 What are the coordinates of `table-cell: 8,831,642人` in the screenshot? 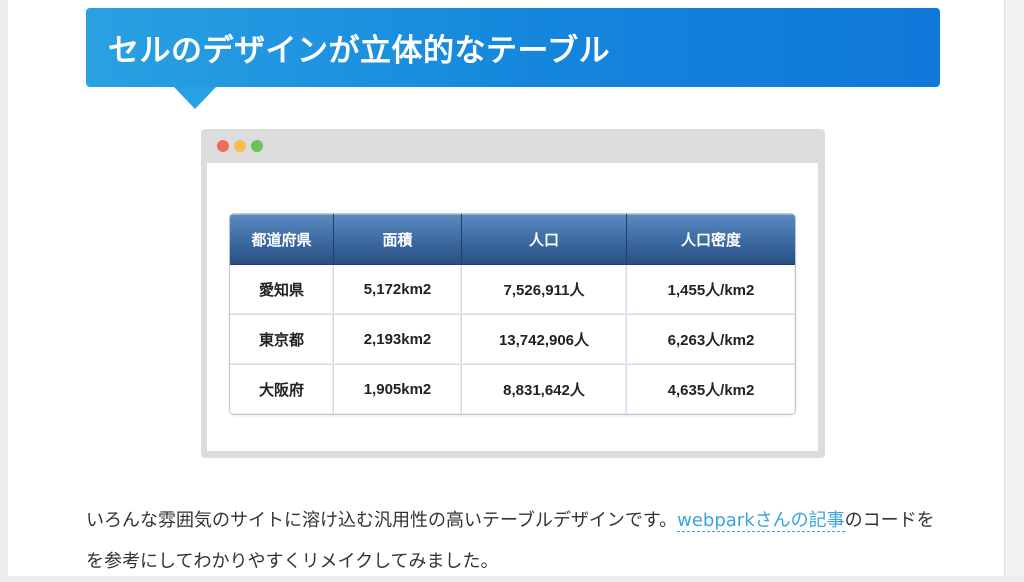 It's located at (544, 389).